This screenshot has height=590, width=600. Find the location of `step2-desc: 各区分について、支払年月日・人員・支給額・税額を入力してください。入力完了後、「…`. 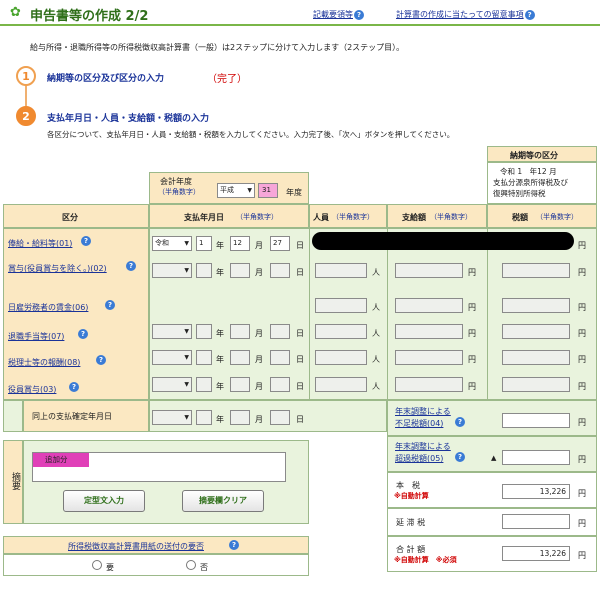

step2-desc: 各区分について、支払年月日・人員・支給額・税額を入力してください。入力完了後、「… is located at coordinates (251, 134).